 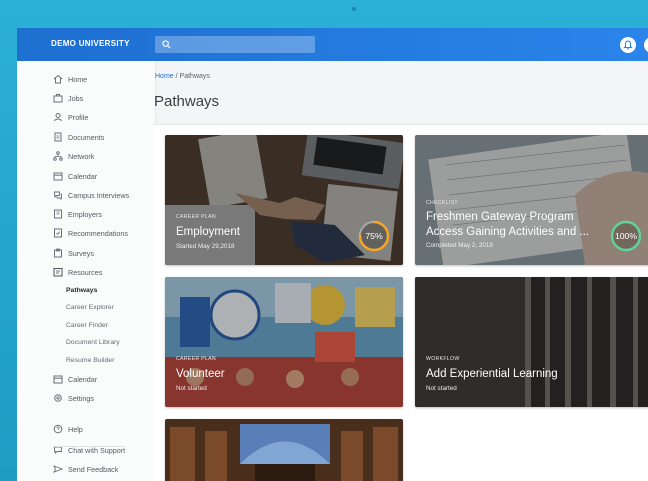 I want to click on sidebar-item-label: Profile, so click(x=78, y=117).